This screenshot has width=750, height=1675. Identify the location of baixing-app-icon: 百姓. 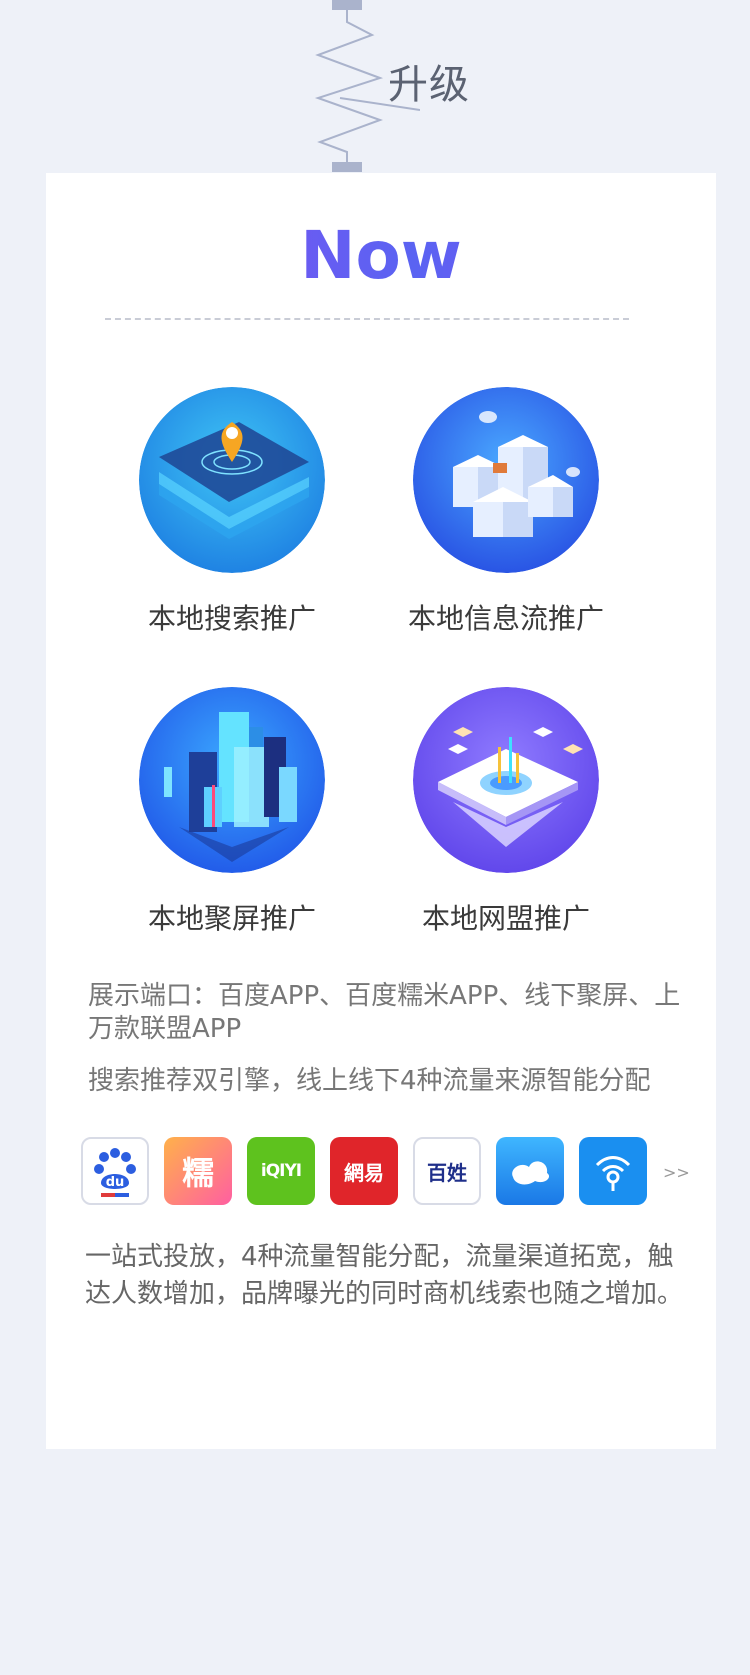
(447, 1171).